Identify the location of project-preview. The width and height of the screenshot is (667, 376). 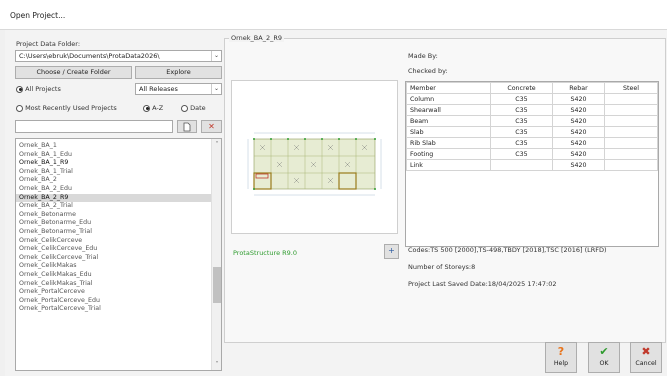
(314, 157).